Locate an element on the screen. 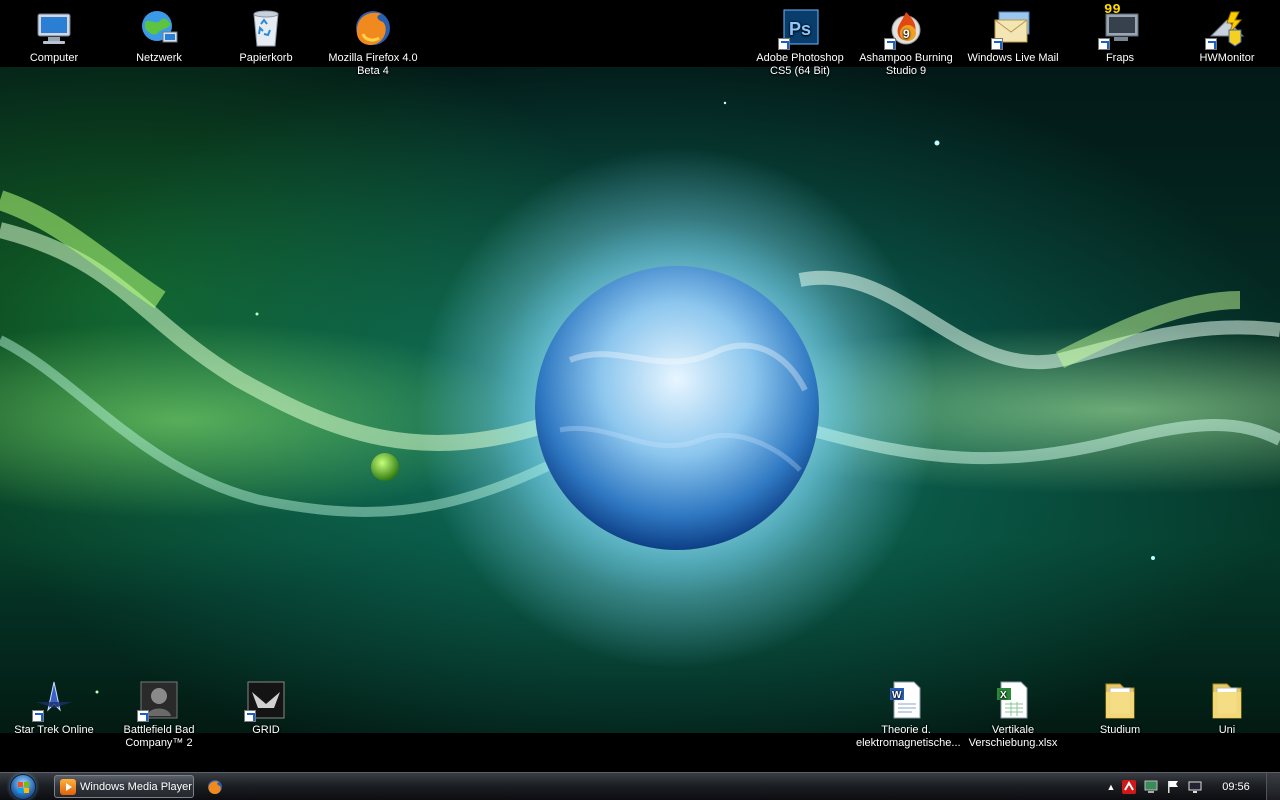 Image resolution: width=1280 pixels, height=800 pixels. desktop-icon-network: Netzwerk is located at coordinates (159, 35).